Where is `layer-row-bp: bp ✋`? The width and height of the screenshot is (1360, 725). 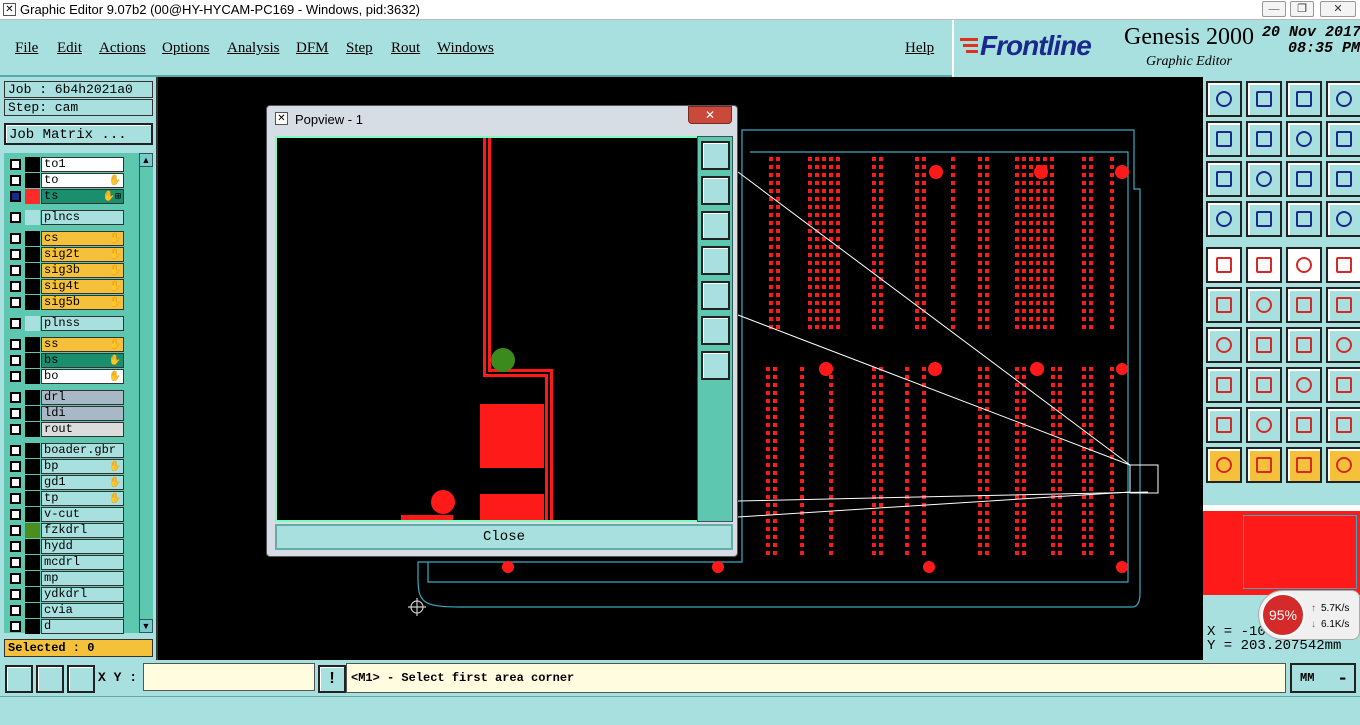
layer-row-bp: bp ✋ is located at coordinates (66, 466).